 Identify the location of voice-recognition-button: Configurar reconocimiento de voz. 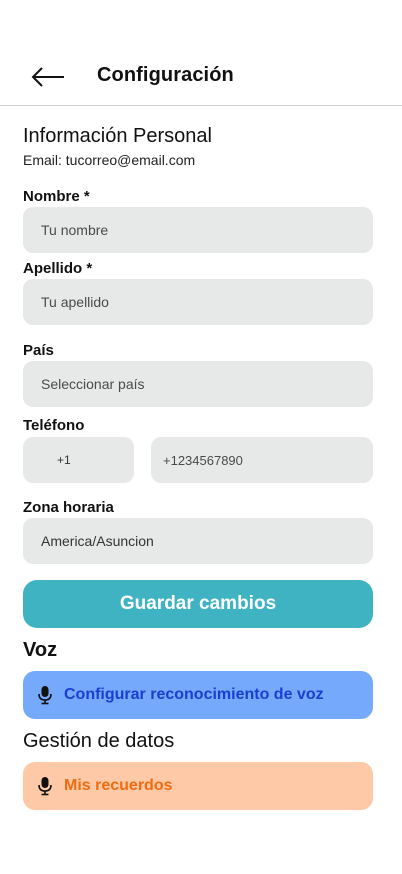
(198, 695).